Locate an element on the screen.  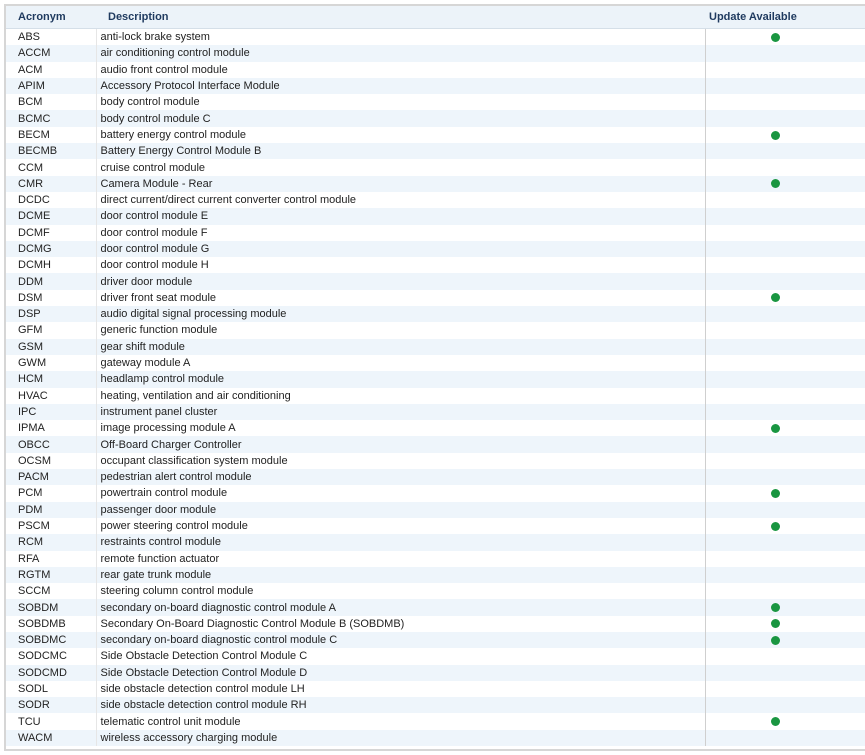
table-row: GFM generic function module is located at coordinates (435, 330).